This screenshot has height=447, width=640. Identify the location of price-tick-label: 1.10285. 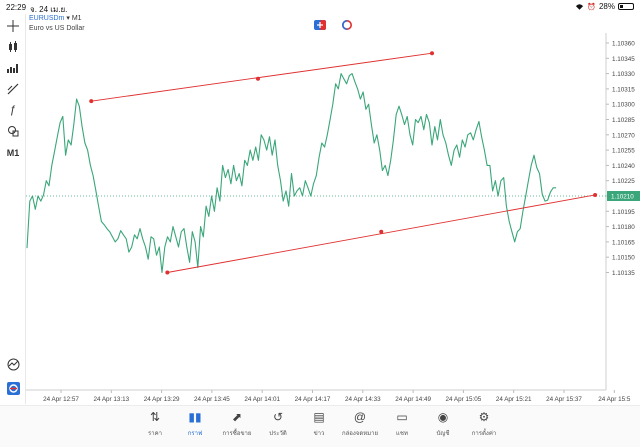
(623, 120).